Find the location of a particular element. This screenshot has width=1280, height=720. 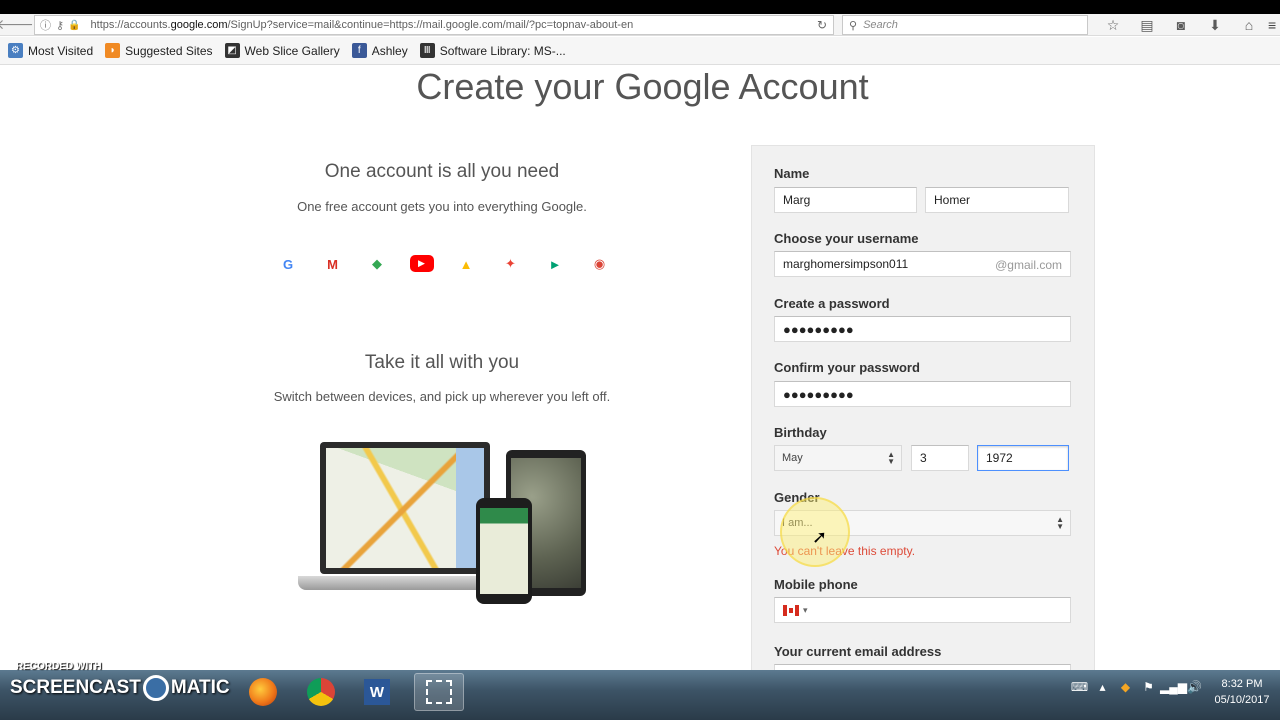

product-icons-row: G M ◆ ▶ ▲ ✦ ► ◉ is located at coordinates (454, 264).